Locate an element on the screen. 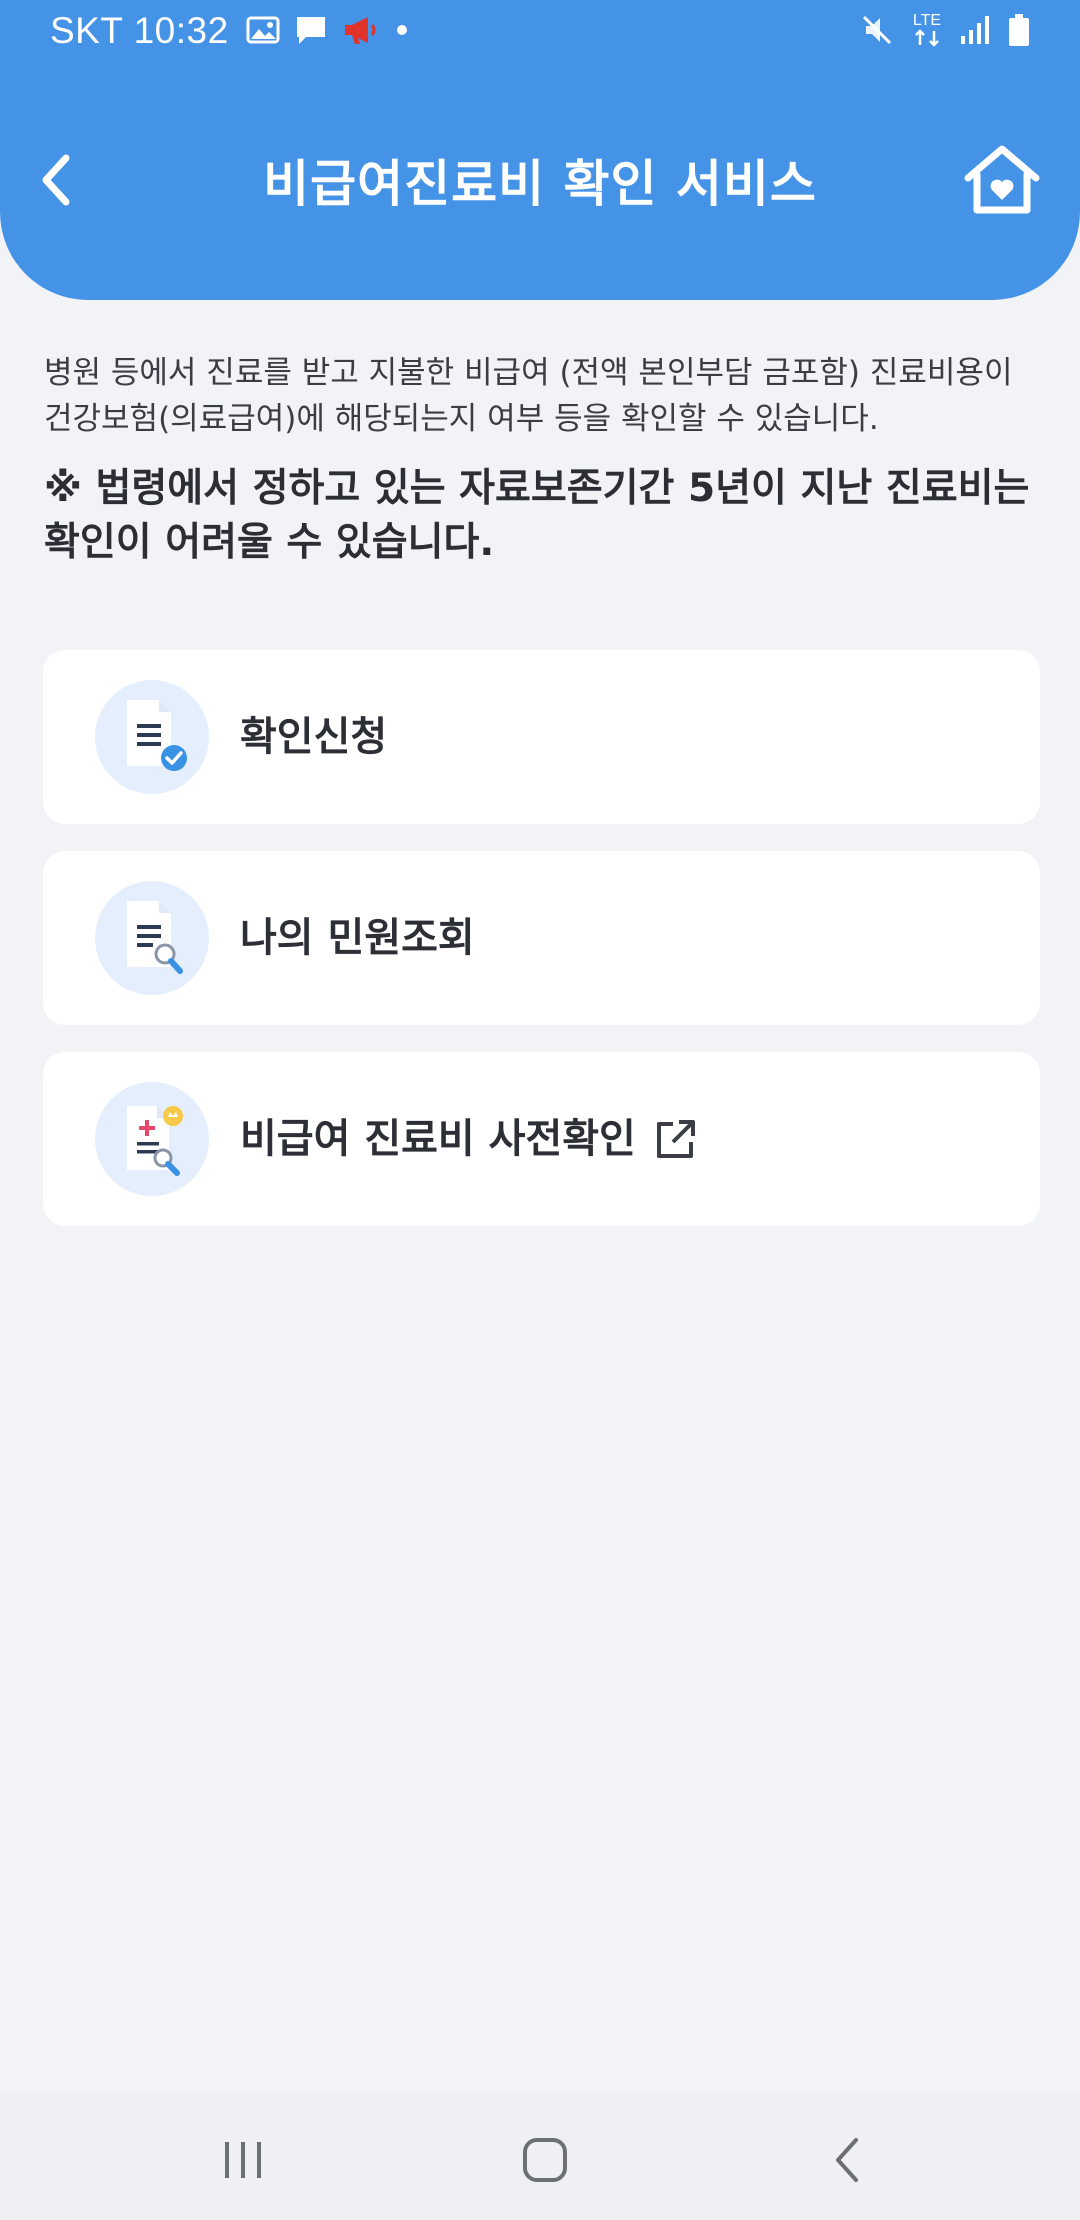  menu-item-label: 나의 민원조회 is located at coordinates (357, 938).